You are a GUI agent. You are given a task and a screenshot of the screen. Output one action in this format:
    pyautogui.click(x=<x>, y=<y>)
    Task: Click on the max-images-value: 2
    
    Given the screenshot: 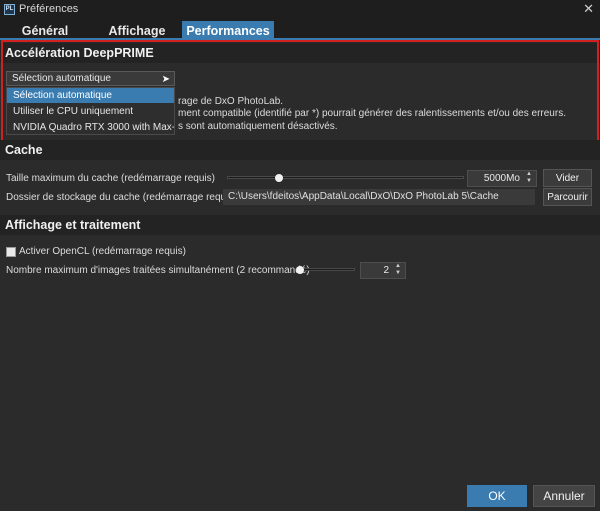 What is the action you would take?
    pyautogui.click(x=386, y=270)
    